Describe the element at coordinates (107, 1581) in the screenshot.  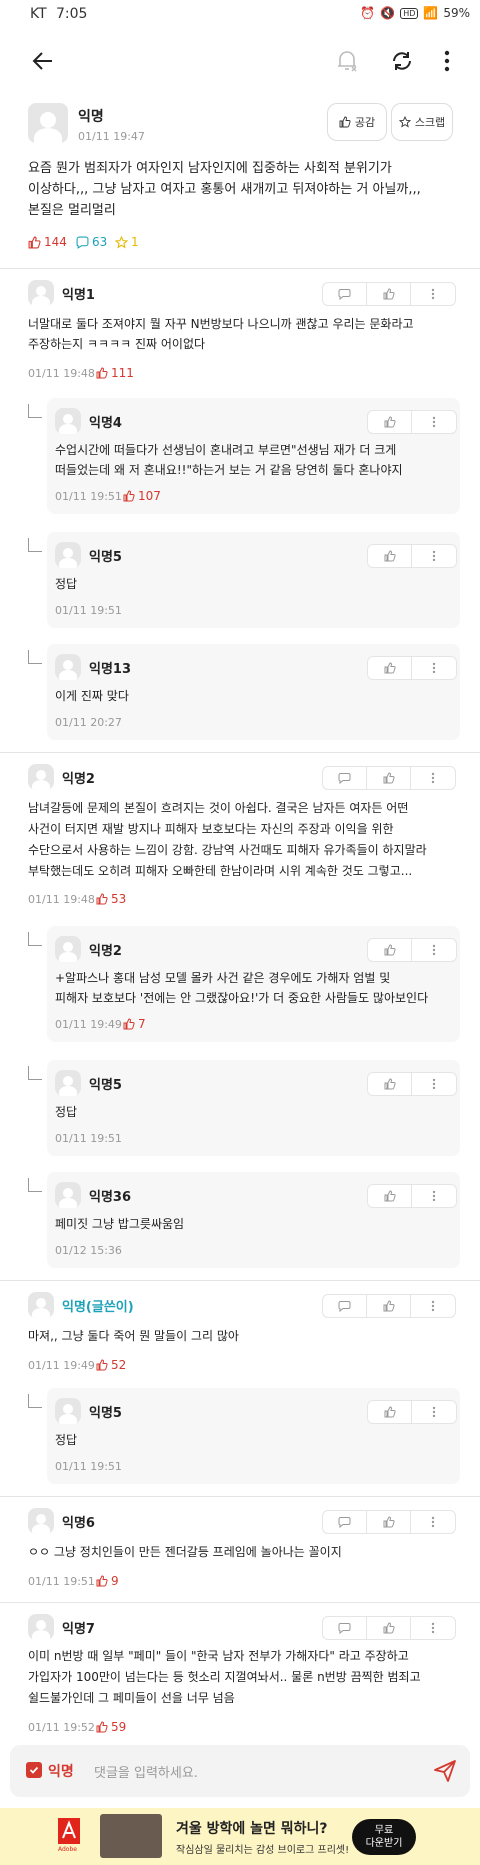
I see `comment-likes: 9` at that location.